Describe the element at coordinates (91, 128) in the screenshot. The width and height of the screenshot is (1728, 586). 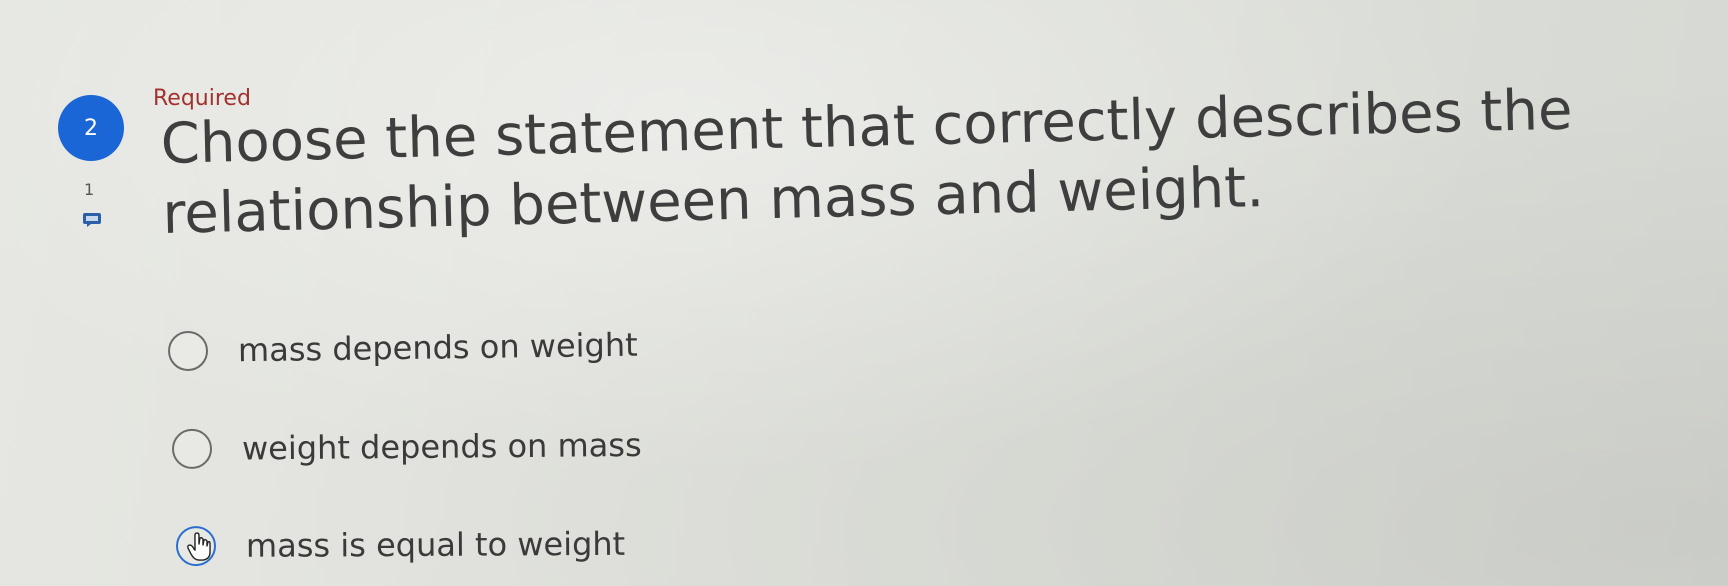
I see `question-number-badge: 2` at that location.